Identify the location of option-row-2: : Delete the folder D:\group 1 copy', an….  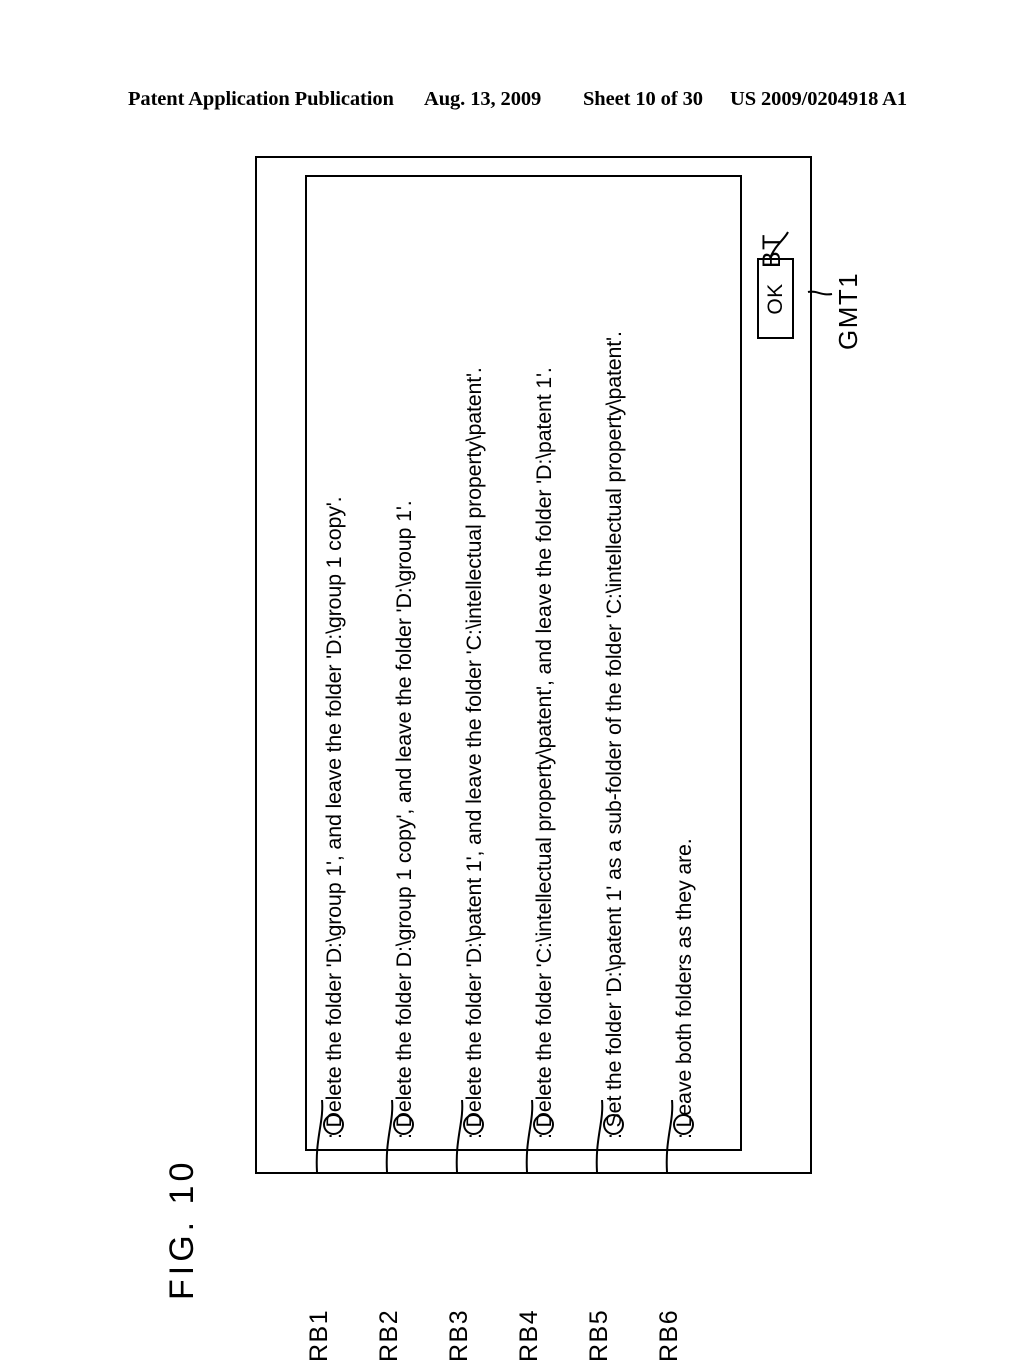
(416, 661).